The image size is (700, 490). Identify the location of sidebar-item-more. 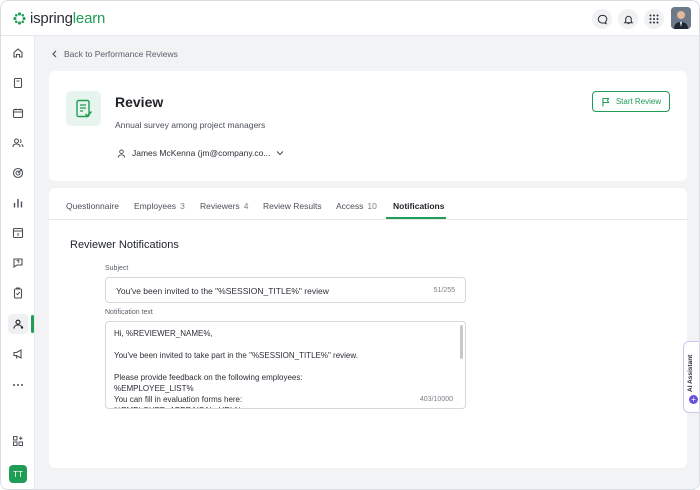
(18, 385).